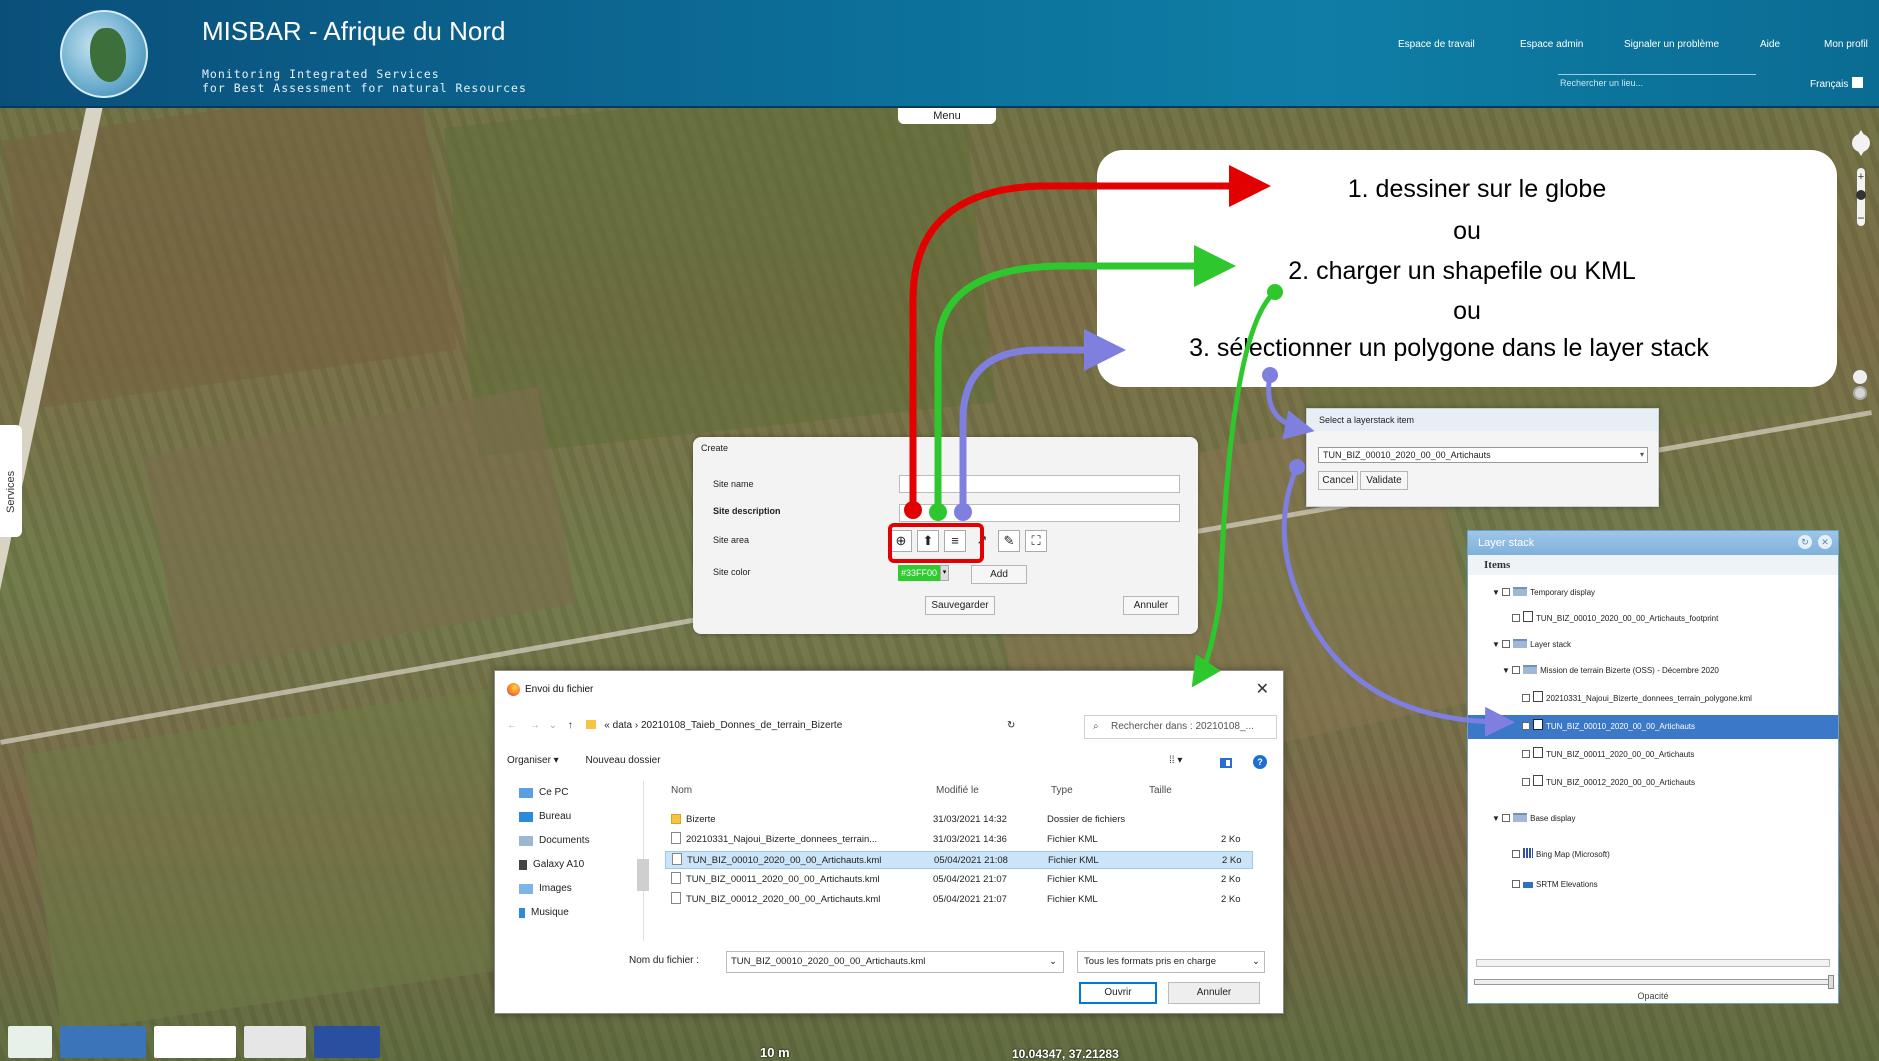 The height and width of the screenshot is (1061, 1879). I want to click on site-name-input, so click(1039, 484).